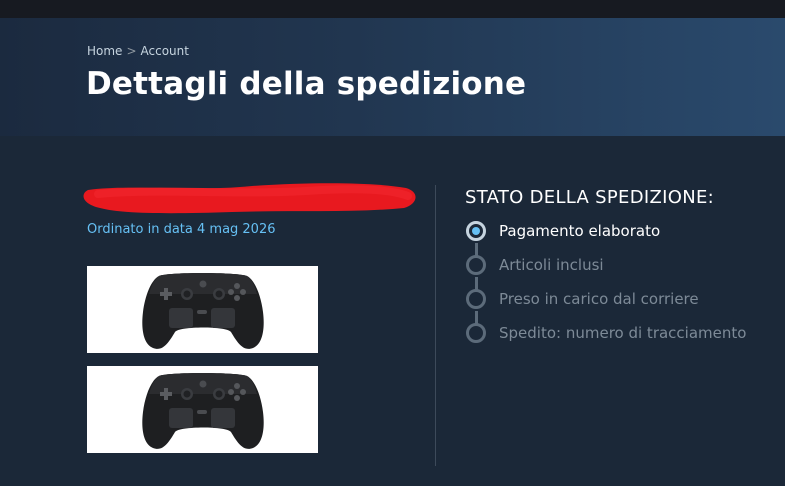 This screenshot has width=785, height=486. I want to click on breadcrumb: Home > Account, so click(138, 51).